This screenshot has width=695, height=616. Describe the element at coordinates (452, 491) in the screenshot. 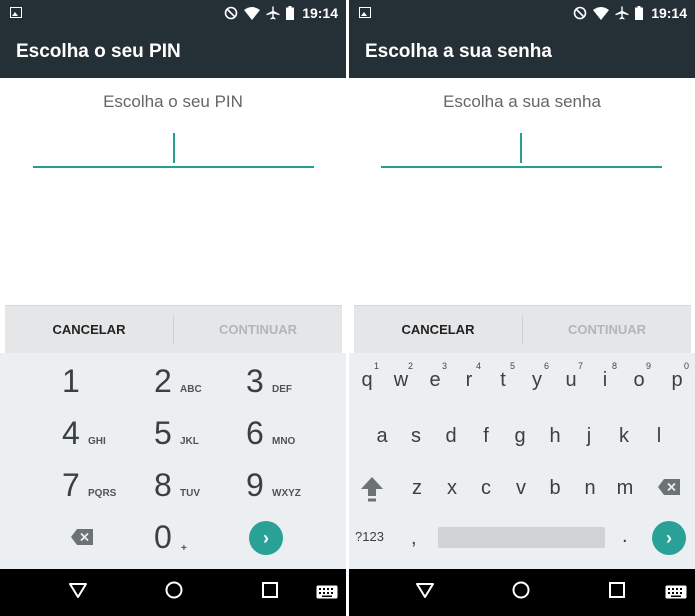

I see `key-x: x` at that location.